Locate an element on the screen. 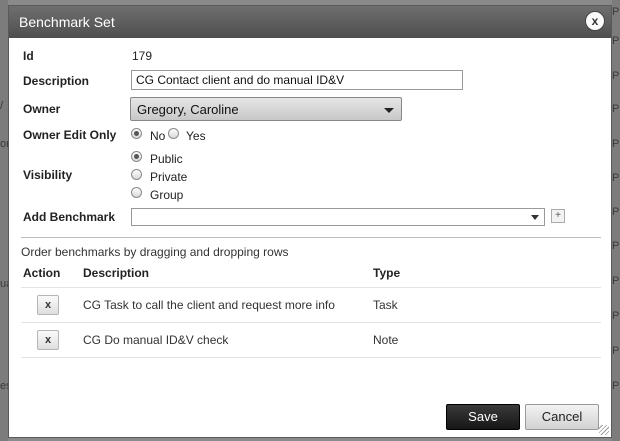 This screenshot has height=441, width=620. owner-label: Owner is located at coordinates (42, 109).